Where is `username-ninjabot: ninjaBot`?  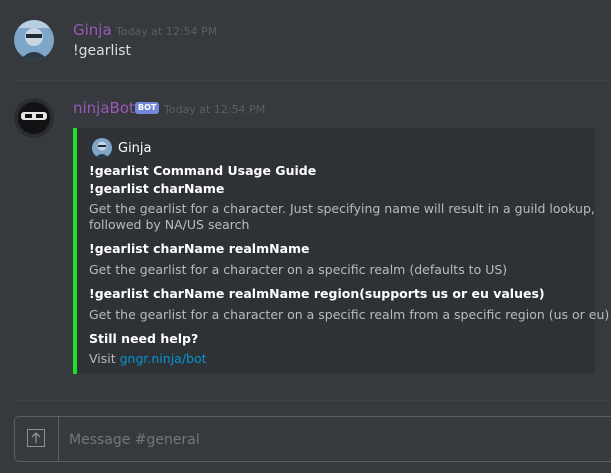
username-ninjabot: ninjaBot is located at coordinates (104, 108).